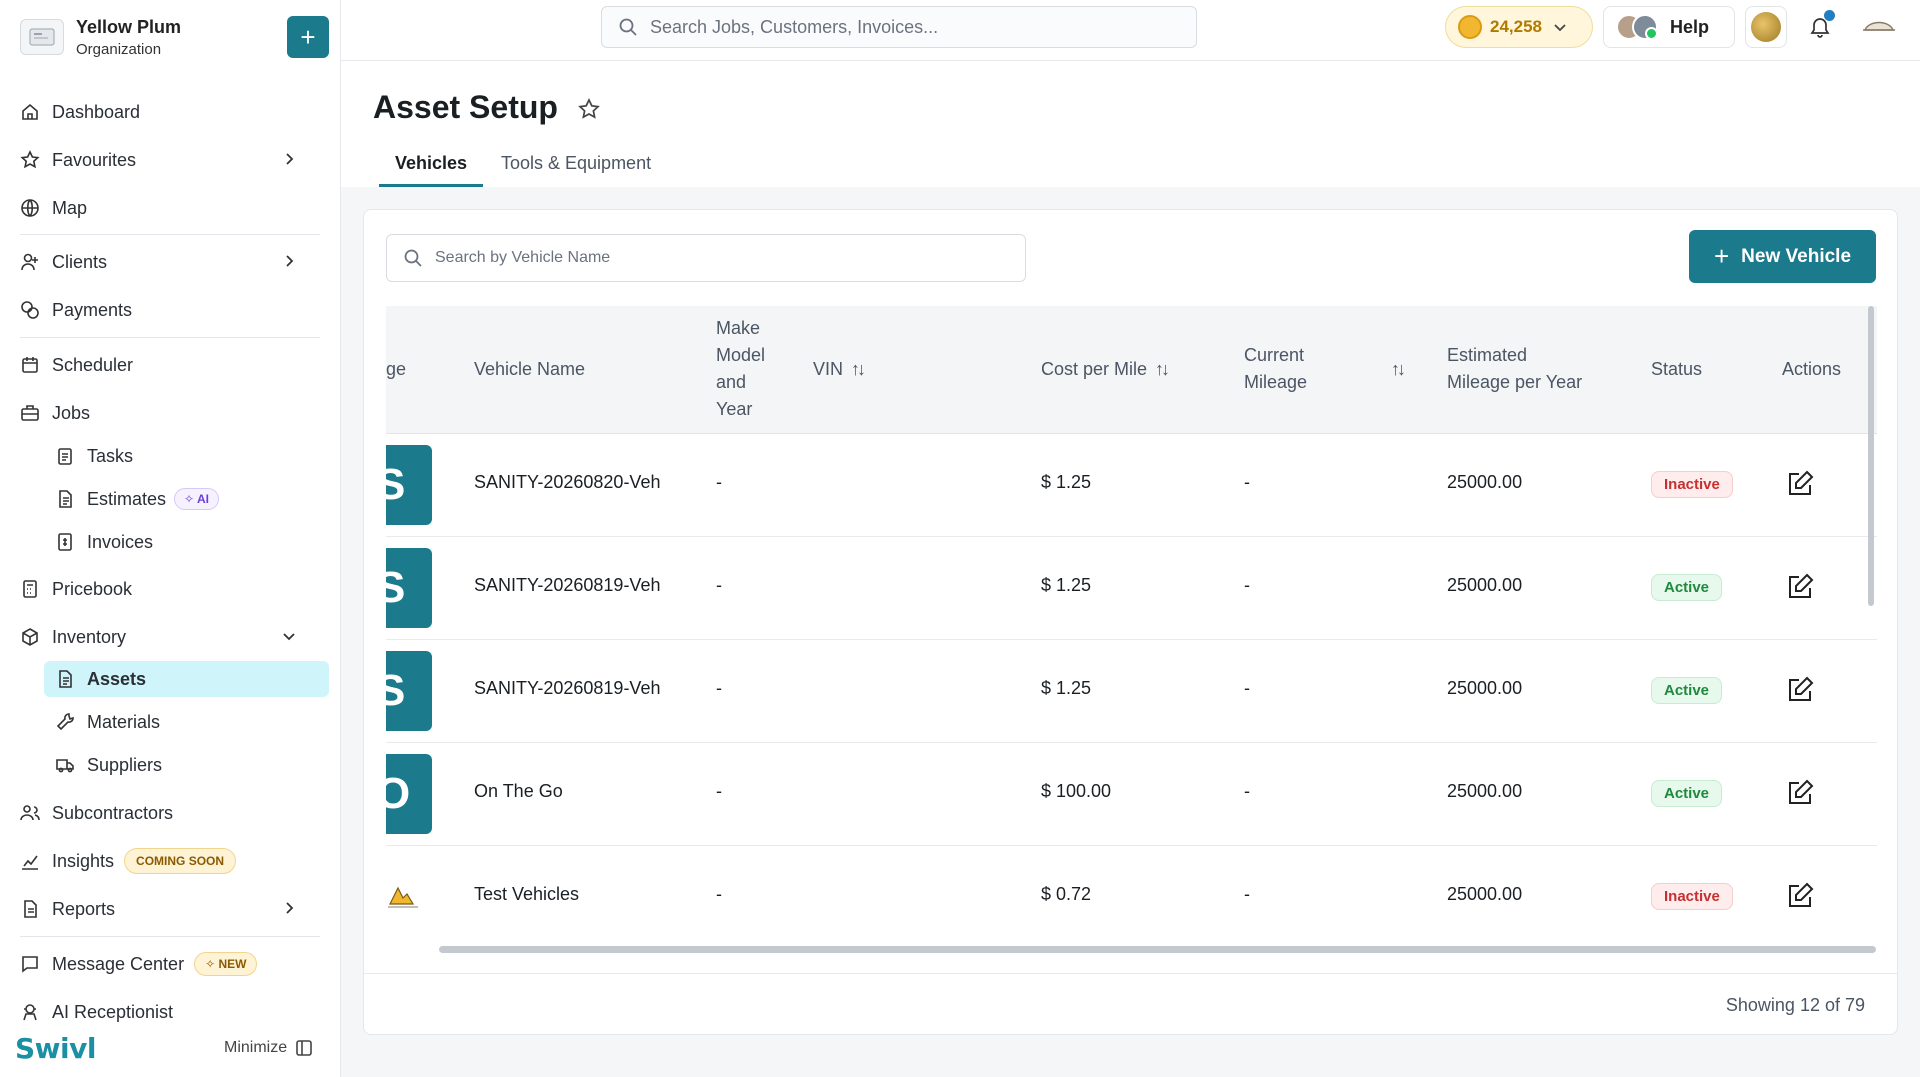 The height and width of the screenshot is (1077, 1920). Describe the element at coordinates (30, 413) in the screenshot. I see `briefcase-icon` at that location.